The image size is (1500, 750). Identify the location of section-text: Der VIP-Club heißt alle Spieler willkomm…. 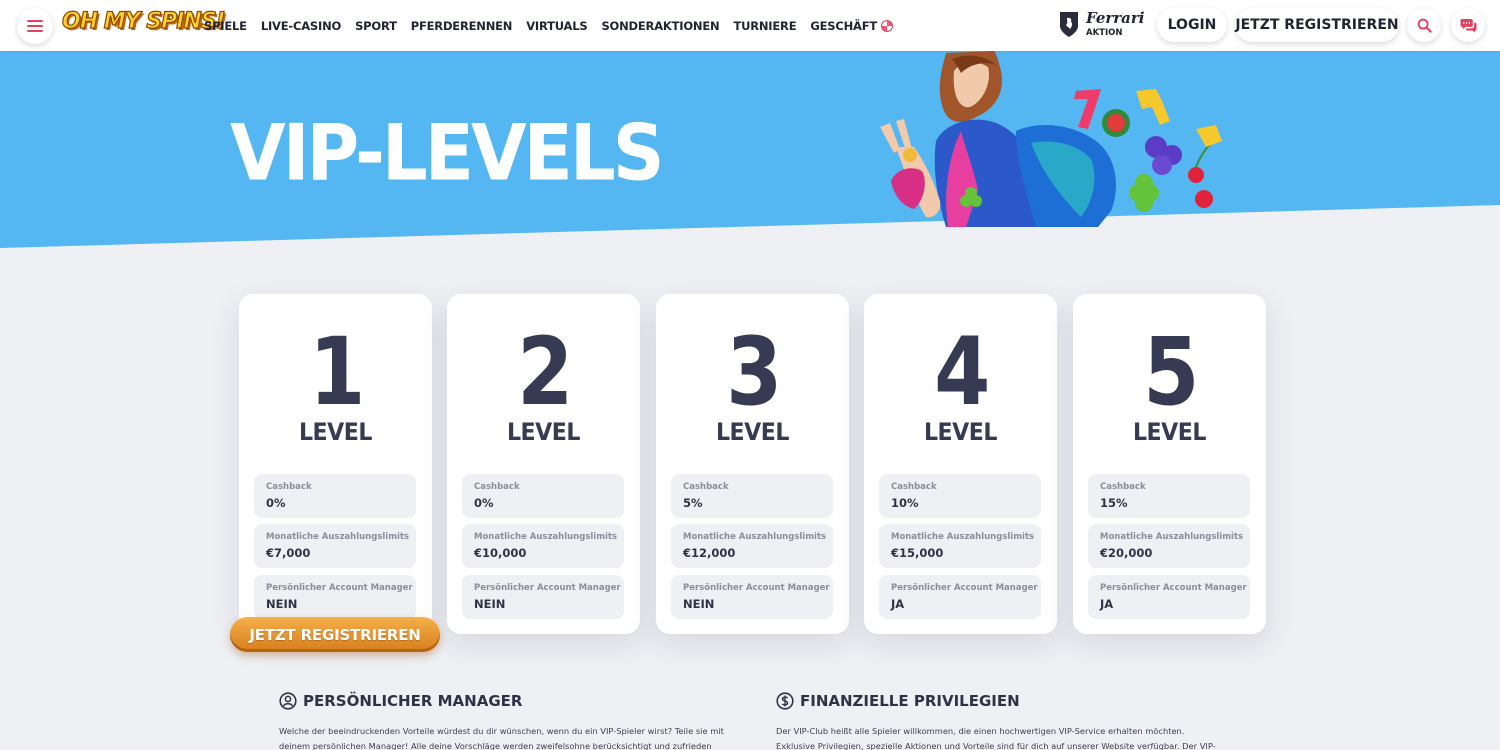
(996, 738).